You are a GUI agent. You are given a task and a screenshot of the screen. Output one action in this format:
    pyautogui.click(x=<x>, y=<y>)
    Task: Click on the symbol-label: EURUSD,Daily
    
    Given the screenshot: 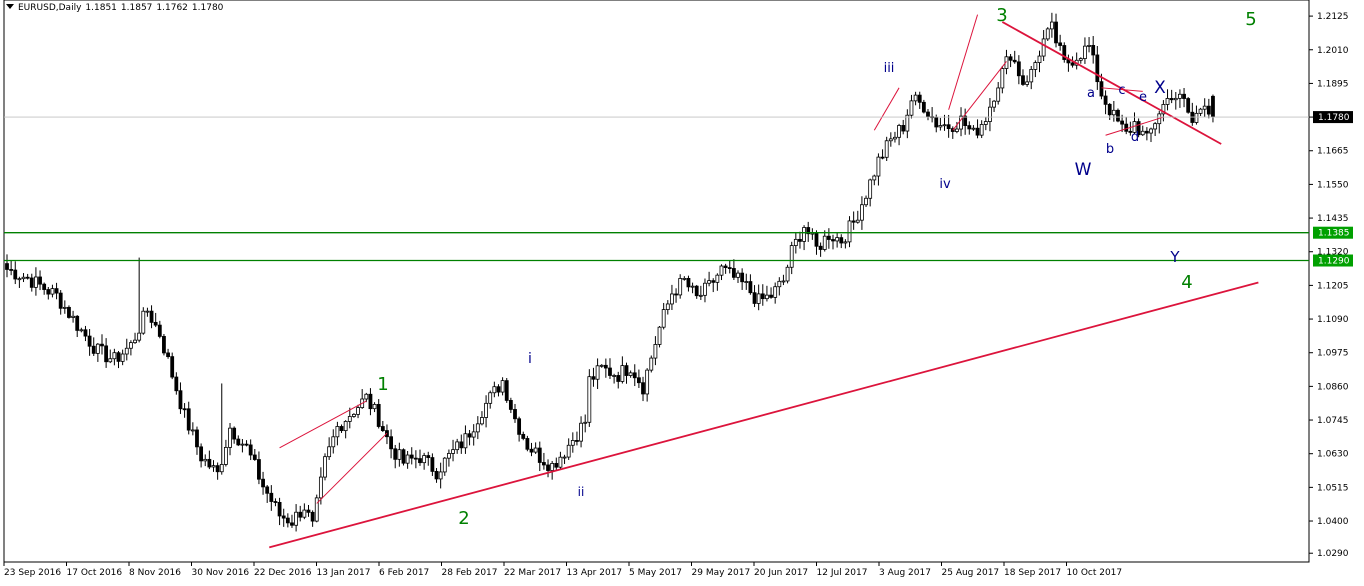 What is the action you would take?
    pyautogui.click(x=50, y=8)
    